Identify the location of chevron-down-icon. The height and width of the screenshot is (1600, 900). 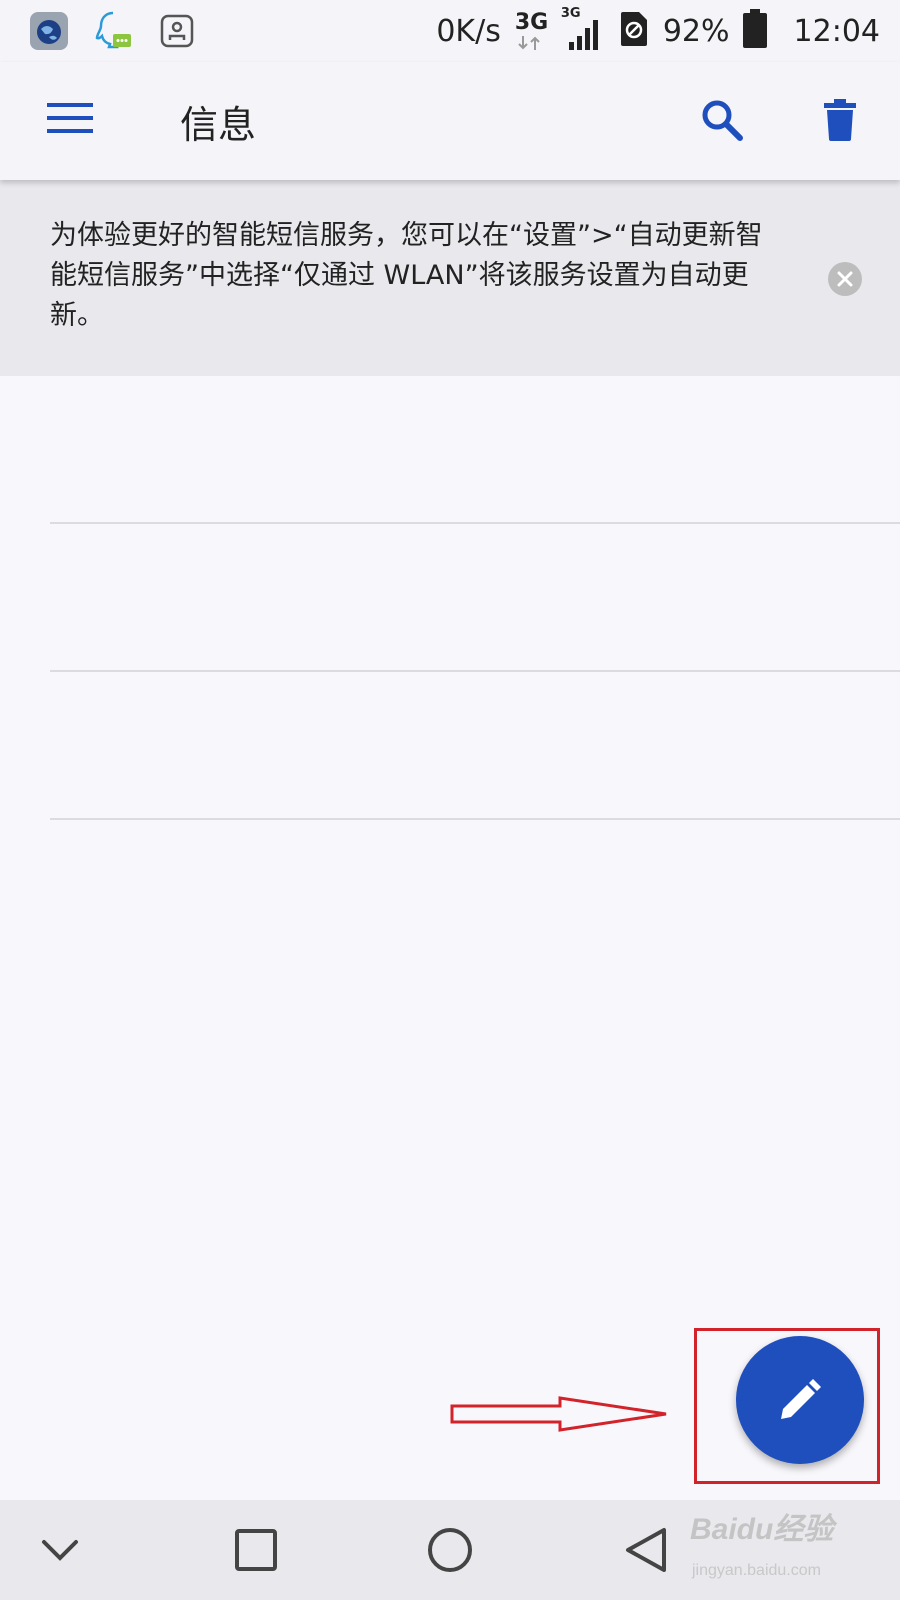
(60, 1550).